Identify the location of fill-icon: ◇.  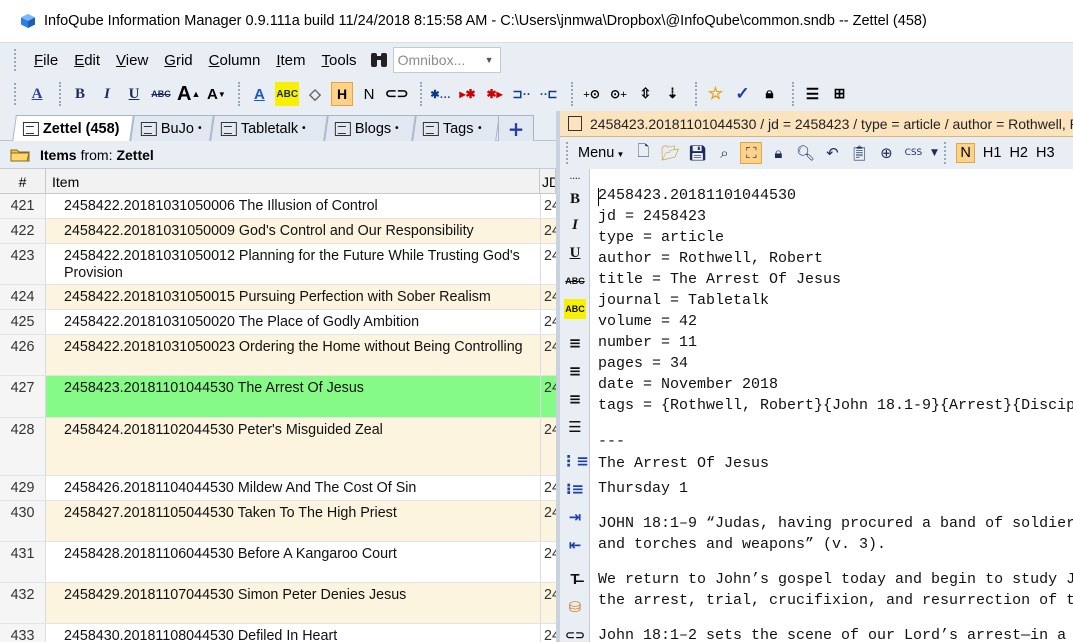
(315, 94).